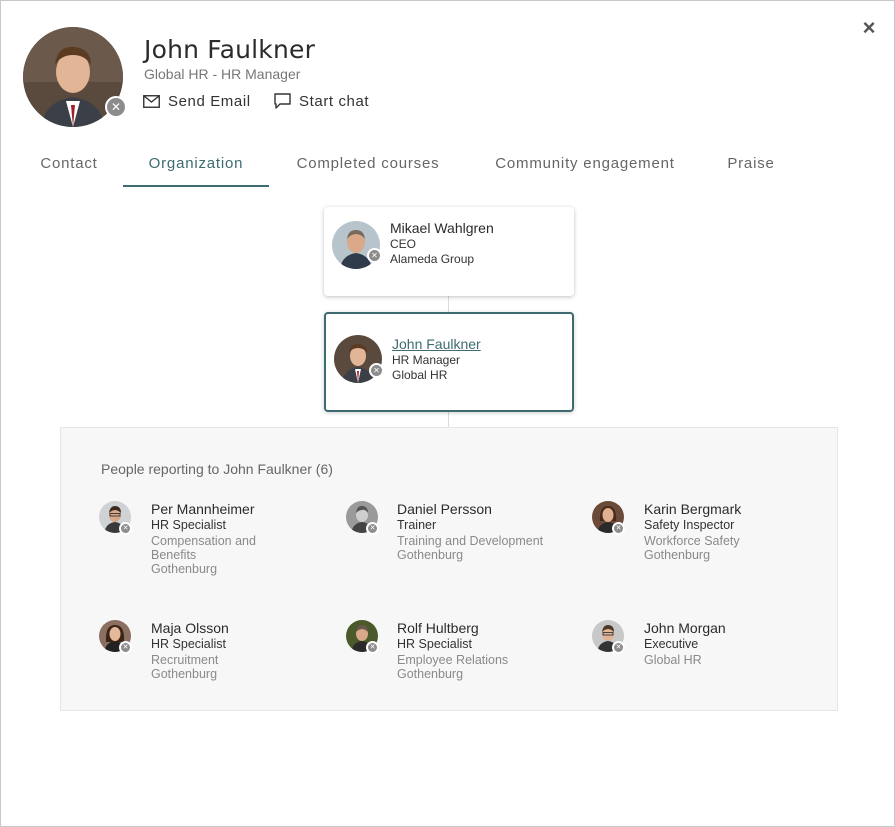 Image resolution: width=895 pixels, height=827 pixels. What do you see at coordinates (420, 375) in the screenshot?
I see `current-person-unit: Global HR` at bounding box center [420, 375].